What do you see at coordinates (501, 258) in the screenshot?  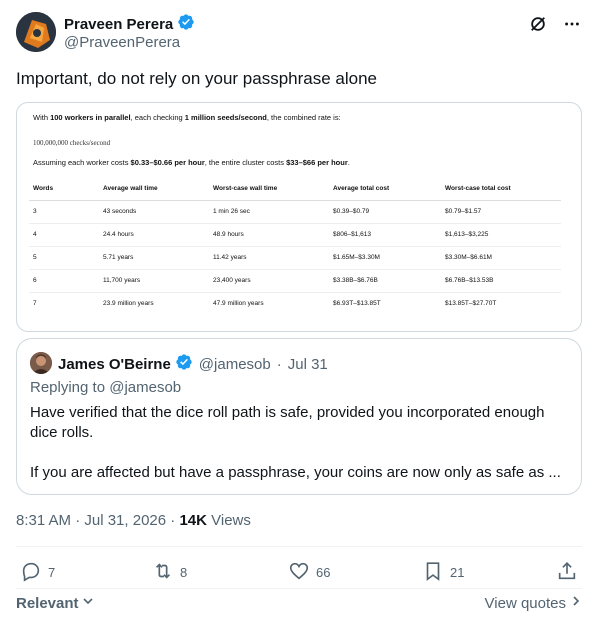 I see `table-cell: $3.30M–$6.61M` at bounding box center [501, 258].